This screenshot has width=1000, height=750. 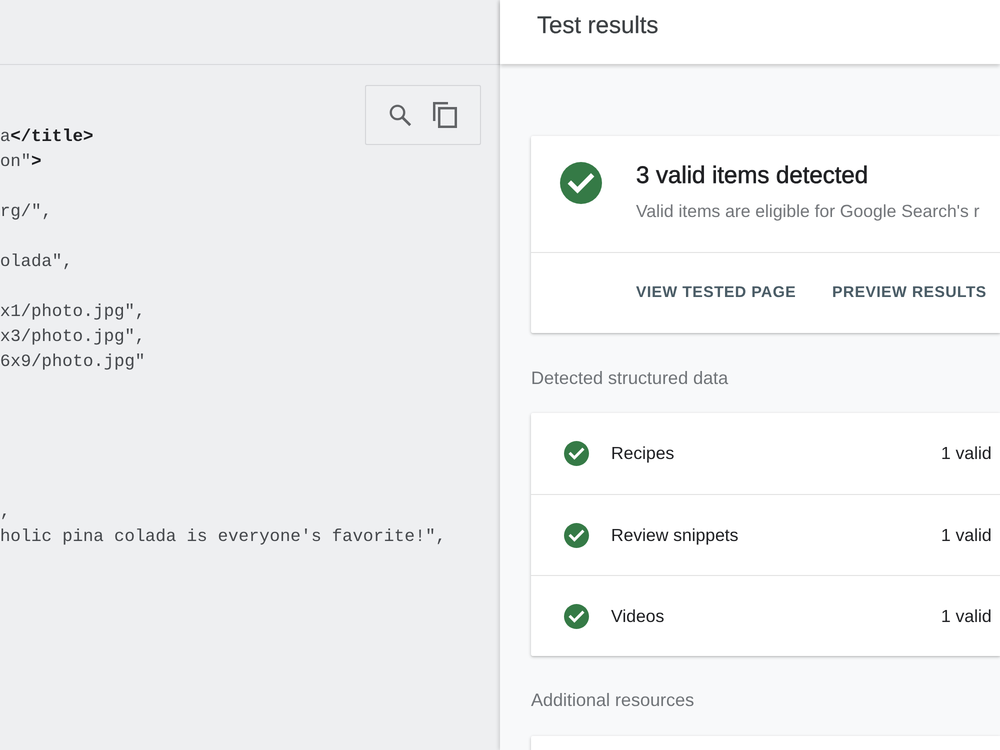 I want to click on item-name: Videos, so click(x=638, y=616).